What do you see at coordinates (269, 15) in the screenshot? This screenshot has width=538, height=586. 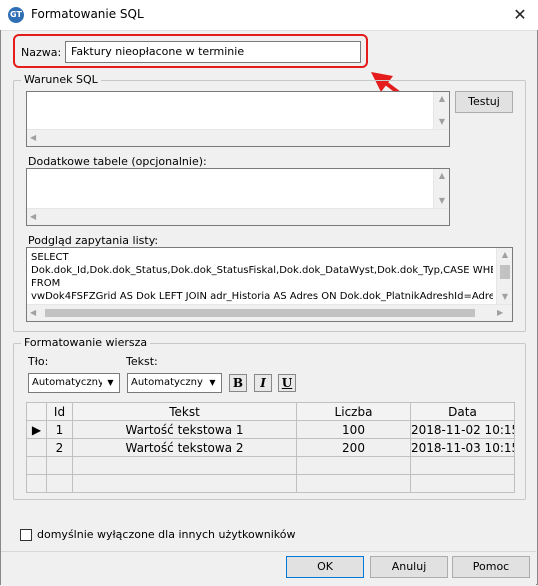 I see `title-bar: GT Formatowanie SQL ✕` at bounding box center [269, 15].